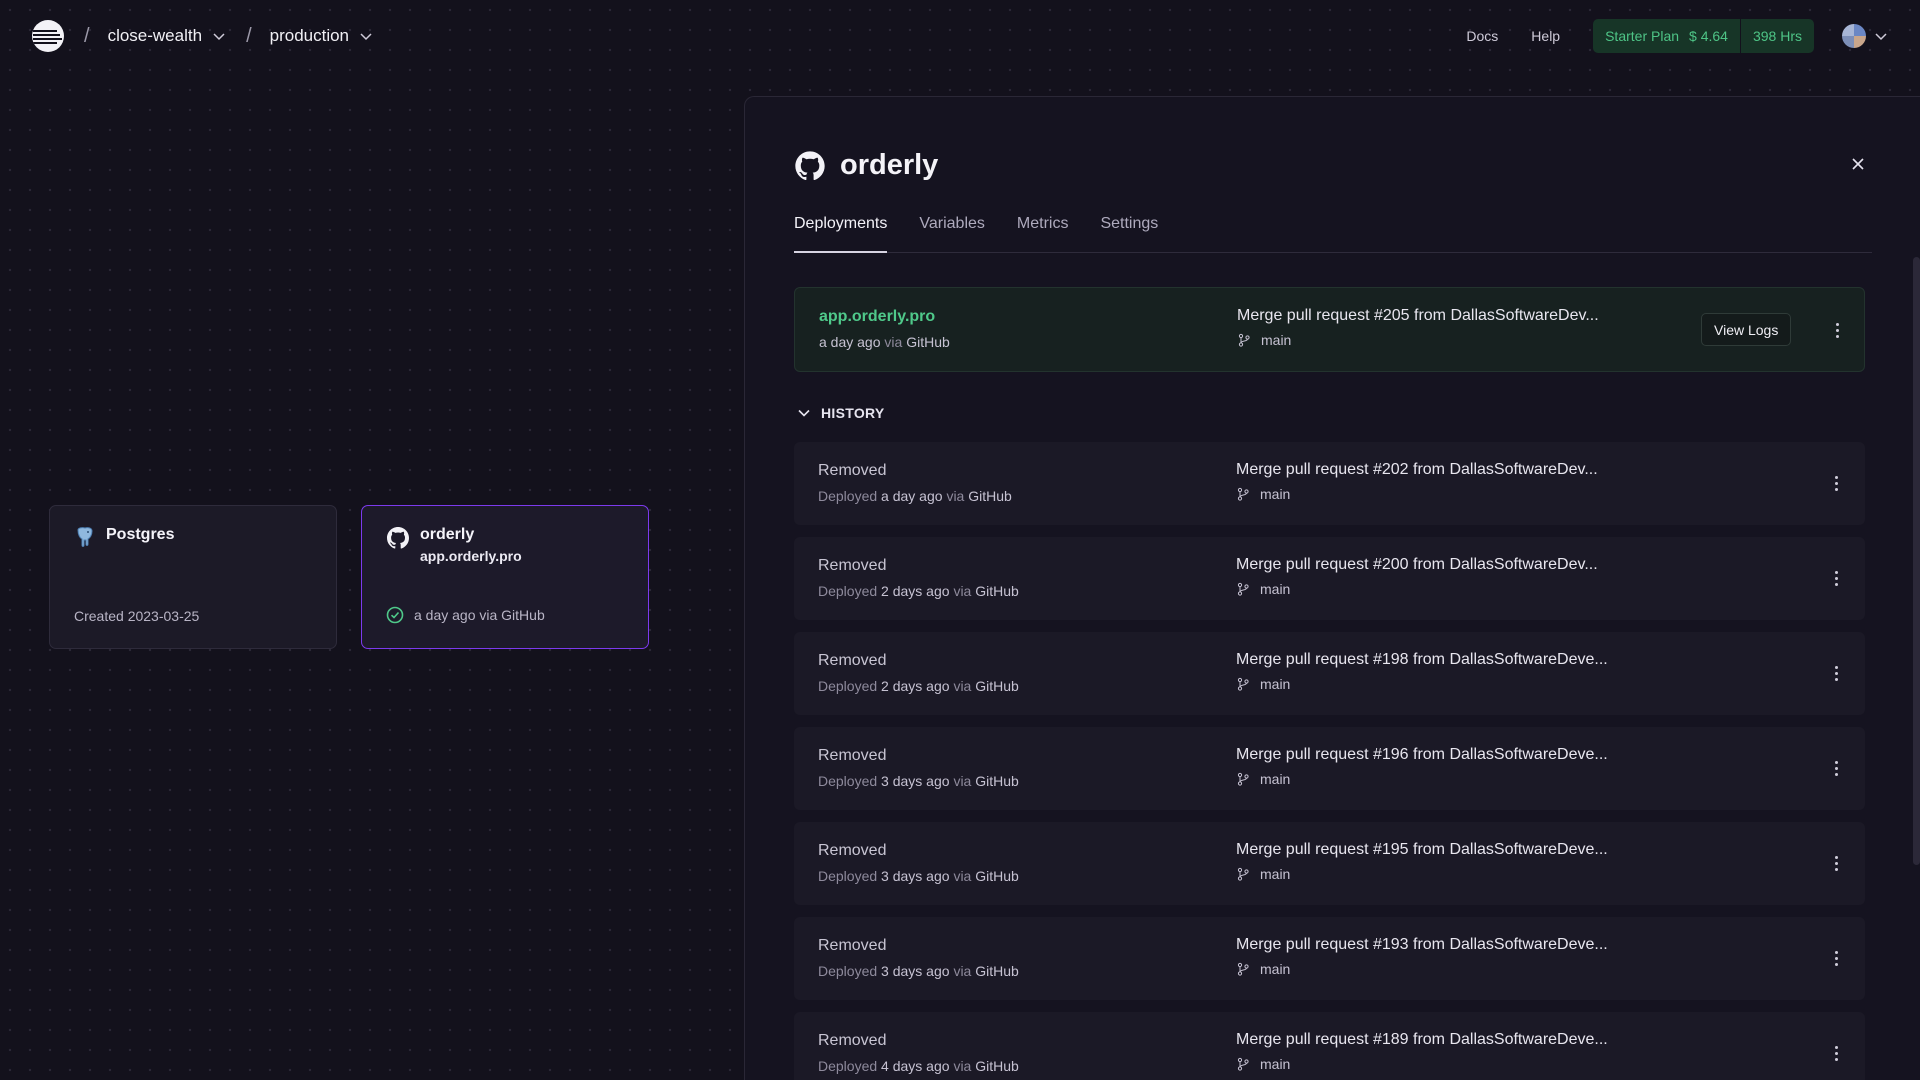 This screenshot has width=1920, height=1080. I want to click on close-icon, so click(1858, 164).